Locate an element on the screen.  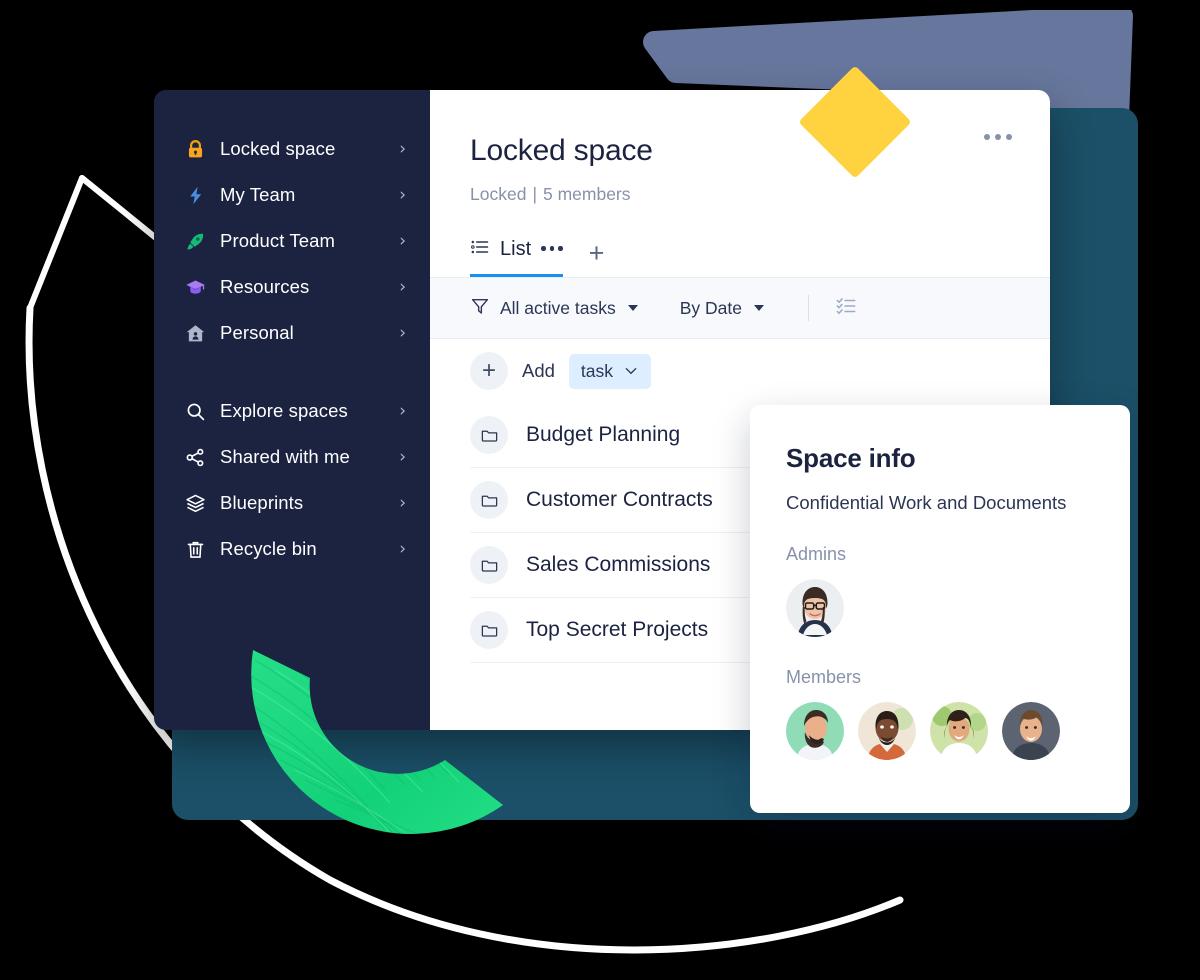
sidebar-item-personal: Personal › is located at coordinates (292, 333).